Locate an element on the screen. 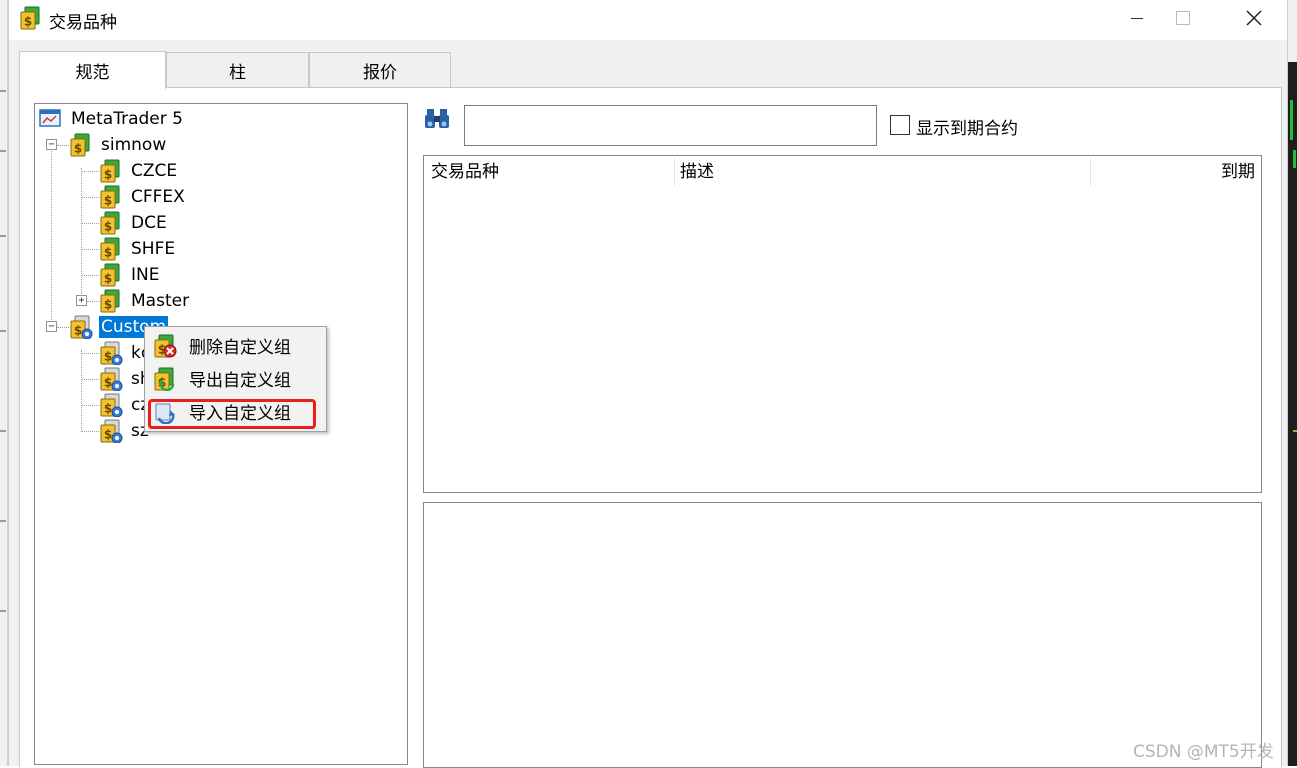  export-group-icon is located at coordinates (164, 379).